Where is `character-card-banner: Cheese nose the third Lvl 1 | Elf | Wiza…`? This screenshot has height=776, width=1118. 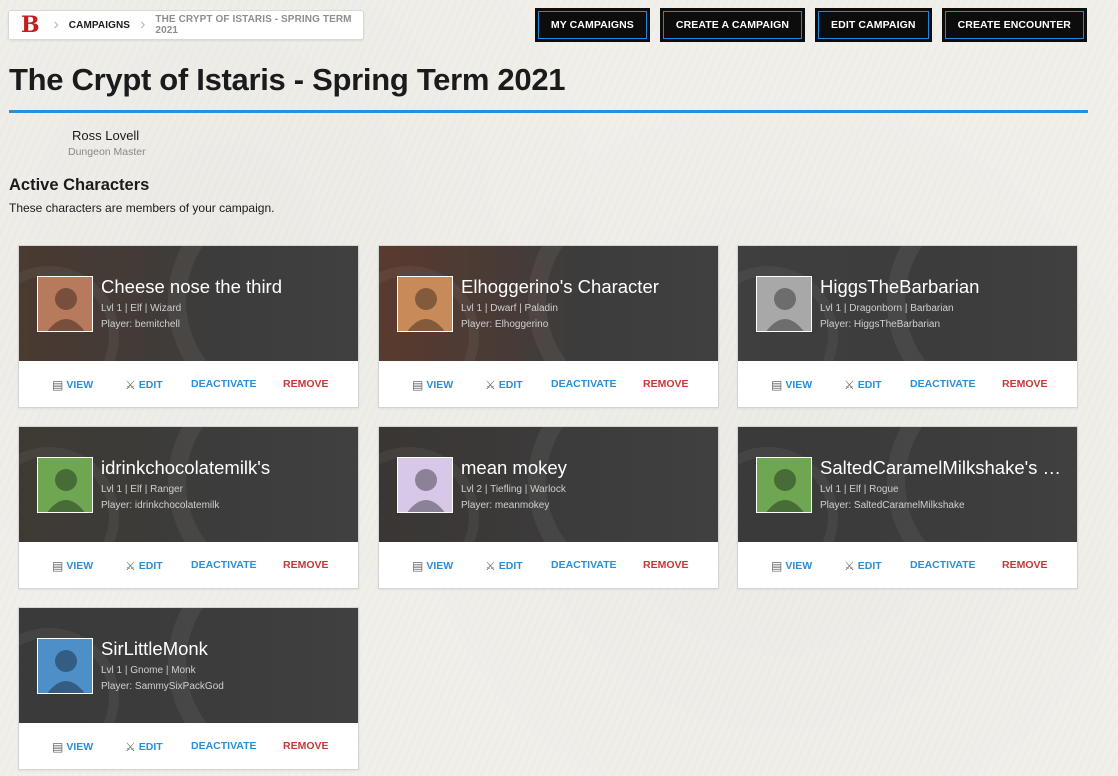 character-card-banner: Cheese nose the third Lvl 1 | Elf | Wiza… is located at coordinates (188, 303).